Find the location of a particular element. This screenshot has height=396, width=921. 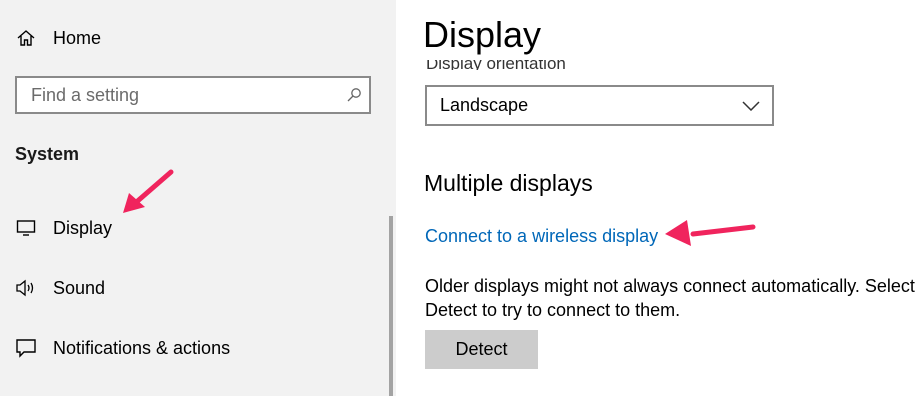

sidebar-item-label: Sound is located at coordinates (79, 287).